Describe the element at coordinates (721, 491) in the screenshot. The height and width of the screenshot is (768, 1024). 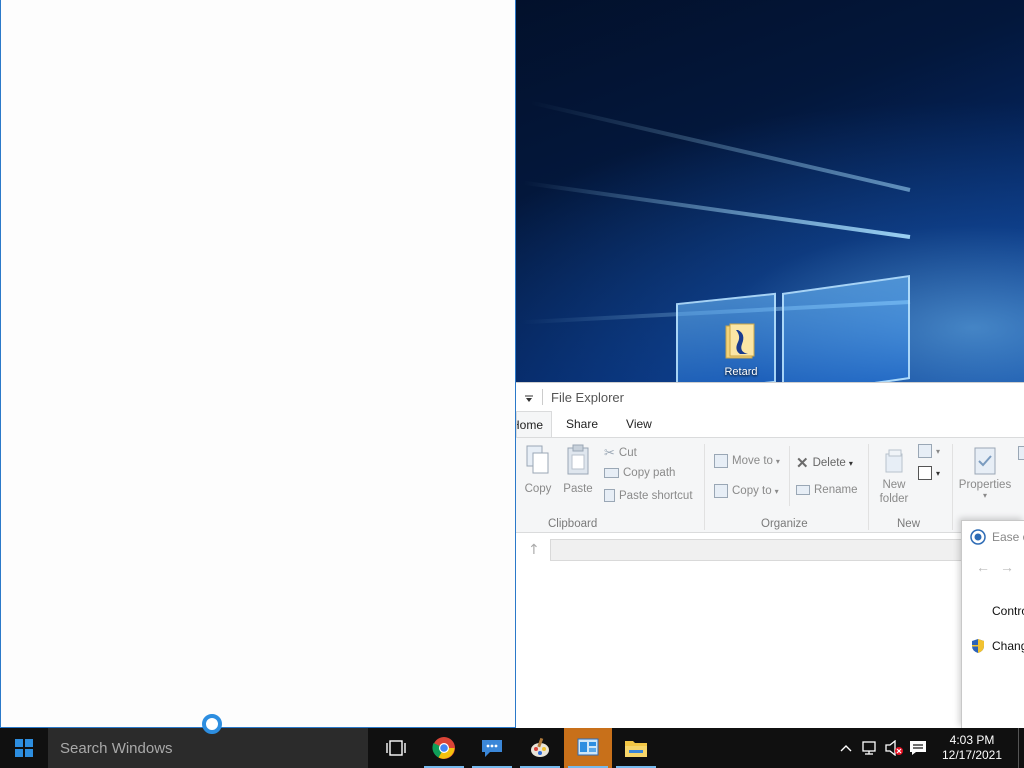
I see `copy-to-icon` at that location.